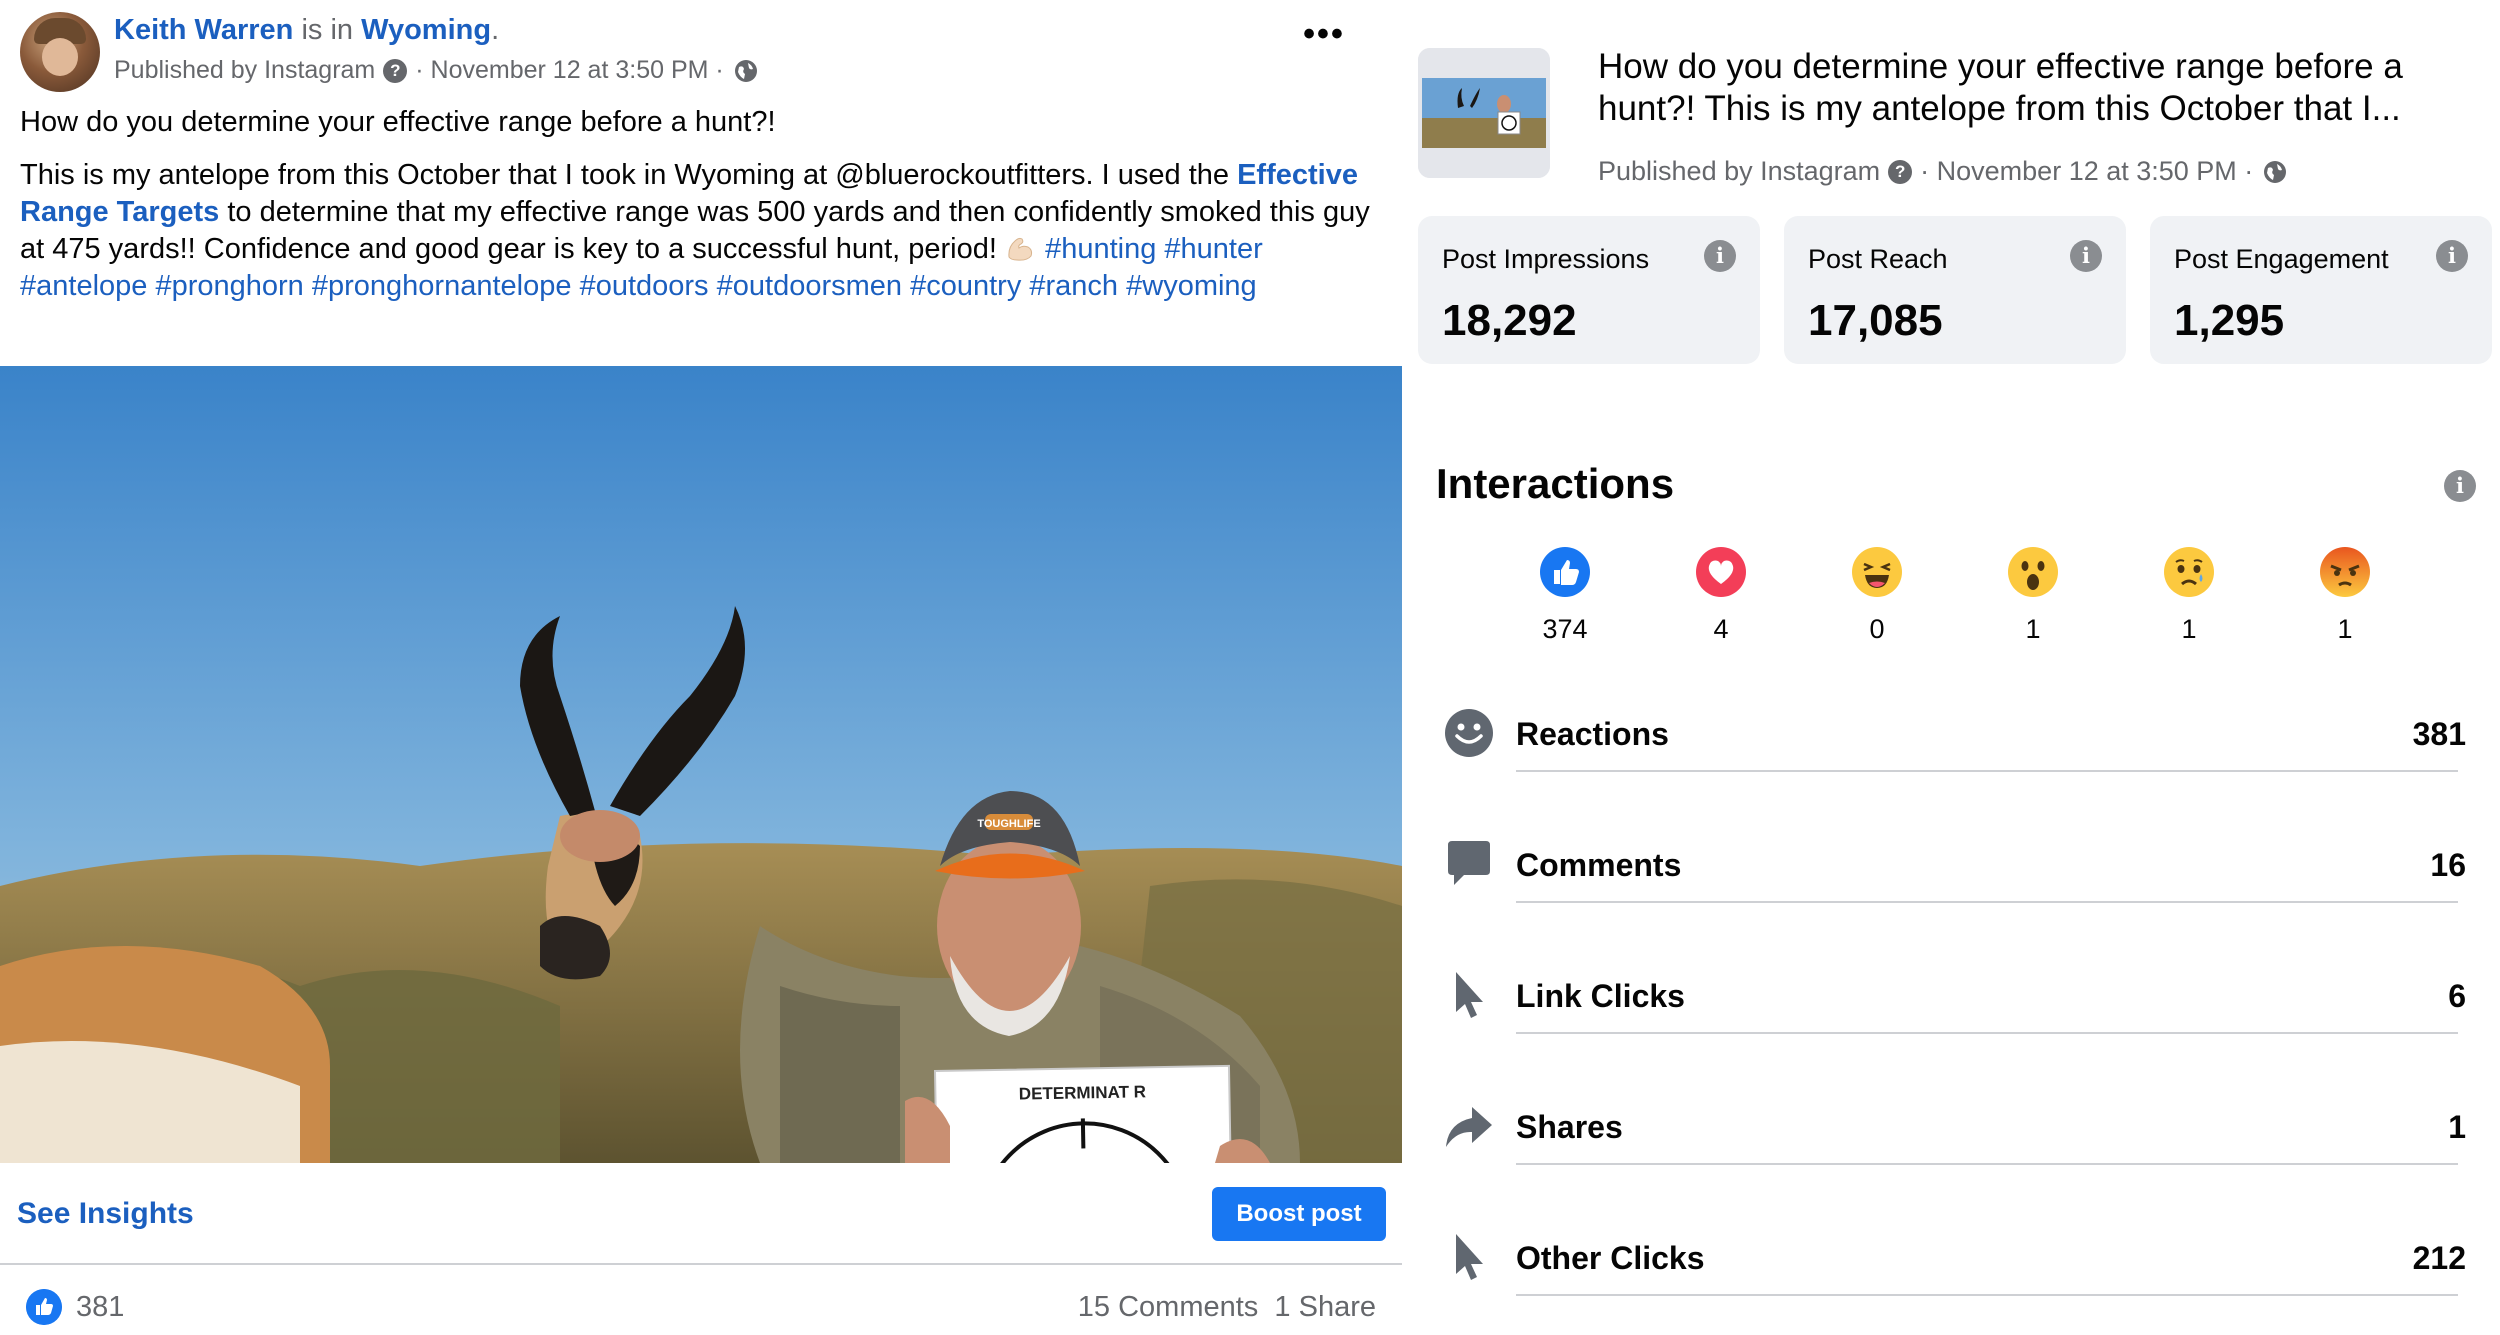 The image size is (2500, 1335). Describe the element at coordinates (1469, 733) in the screenshot. I see `smiley-icon` at that location.